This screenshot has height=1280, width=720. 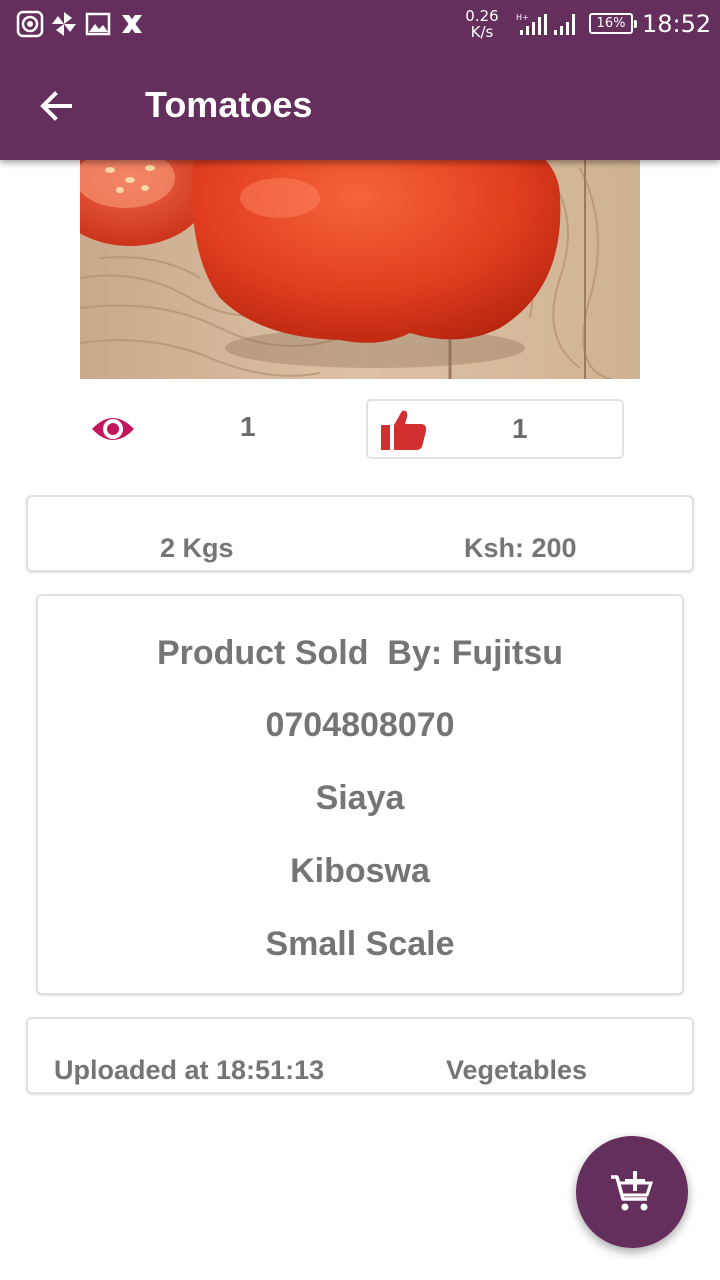 What do you see at coordinates (360, 533) in the screenshot?
I see `quantity-price-card: 2 Kgs Ksh: 200` at bounding box center [360, 533].